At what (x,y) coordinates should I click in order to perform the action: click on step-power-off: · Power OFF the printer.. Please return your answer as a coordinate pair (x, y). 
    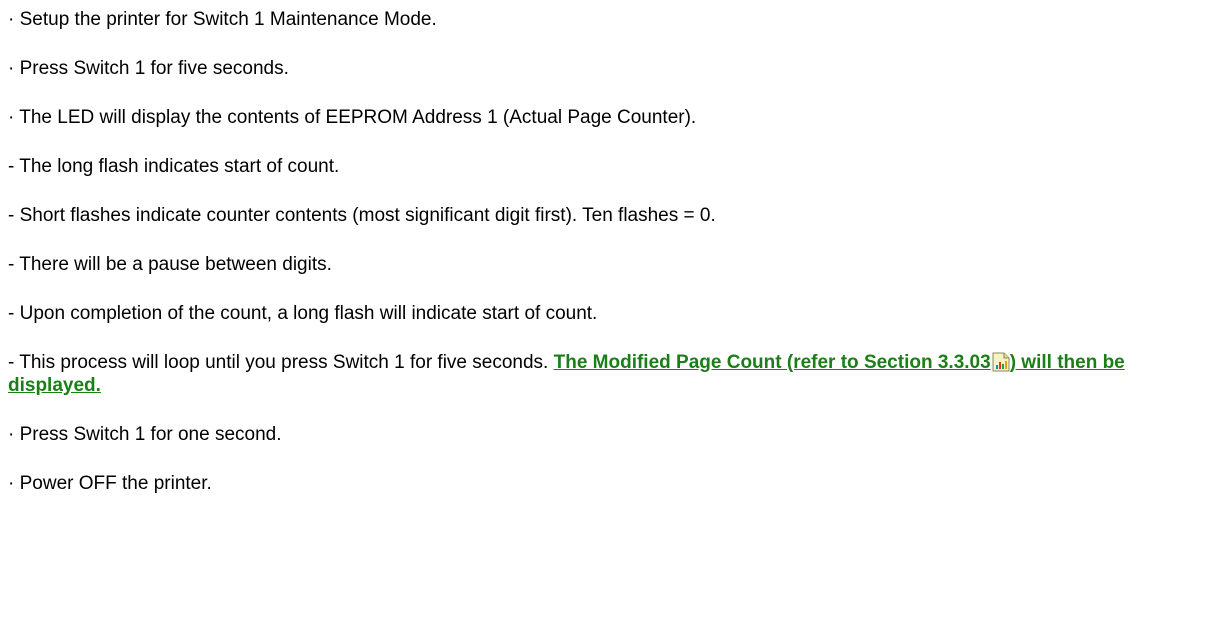
    Looking at the image, I should click on (110, 483).